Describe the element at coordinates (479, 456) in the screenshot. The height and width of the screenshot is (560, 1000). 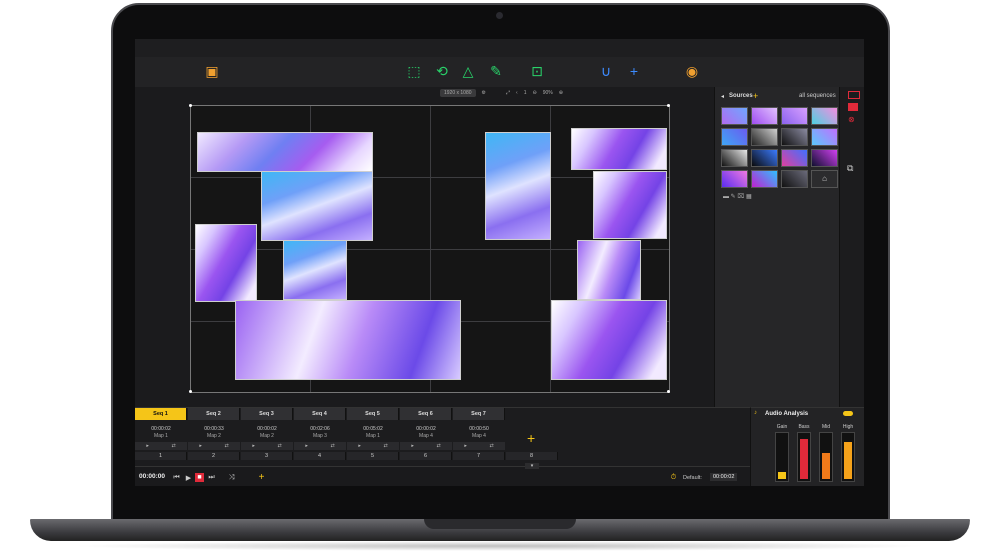
I see `seq-number: 7` at that location.